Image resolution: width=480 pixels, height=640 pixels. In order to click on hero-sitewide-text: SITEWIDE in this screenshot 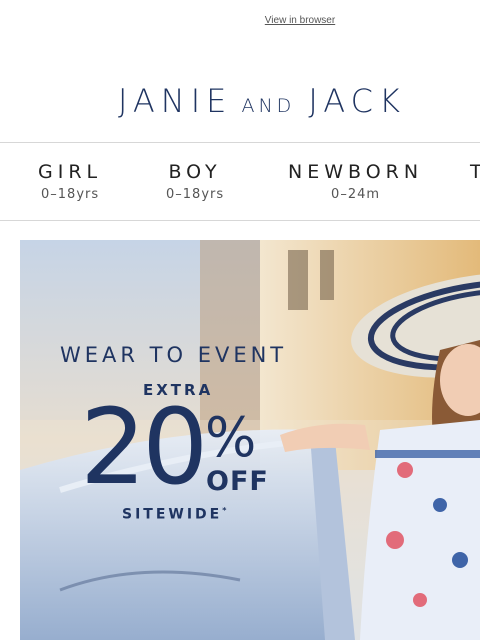, I will do `click(172, 514)`.